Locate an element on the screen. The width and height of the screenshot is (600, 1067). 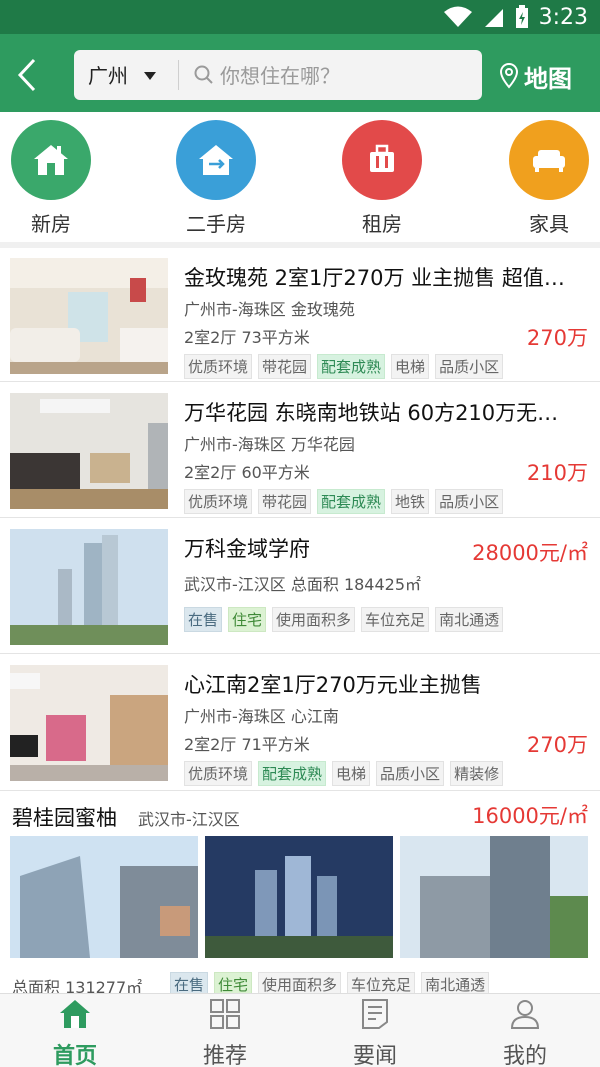
tab-label: 要闻 is located at coordinates (374, 1055).